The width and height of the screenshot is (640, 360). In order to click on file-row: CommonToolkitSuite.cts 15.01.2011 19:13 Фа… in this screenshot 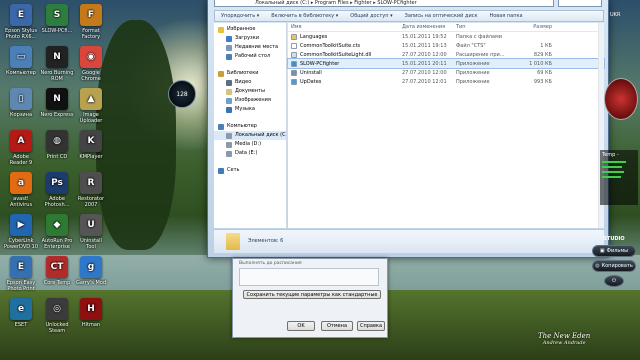, I will do `click(446, 45)`.